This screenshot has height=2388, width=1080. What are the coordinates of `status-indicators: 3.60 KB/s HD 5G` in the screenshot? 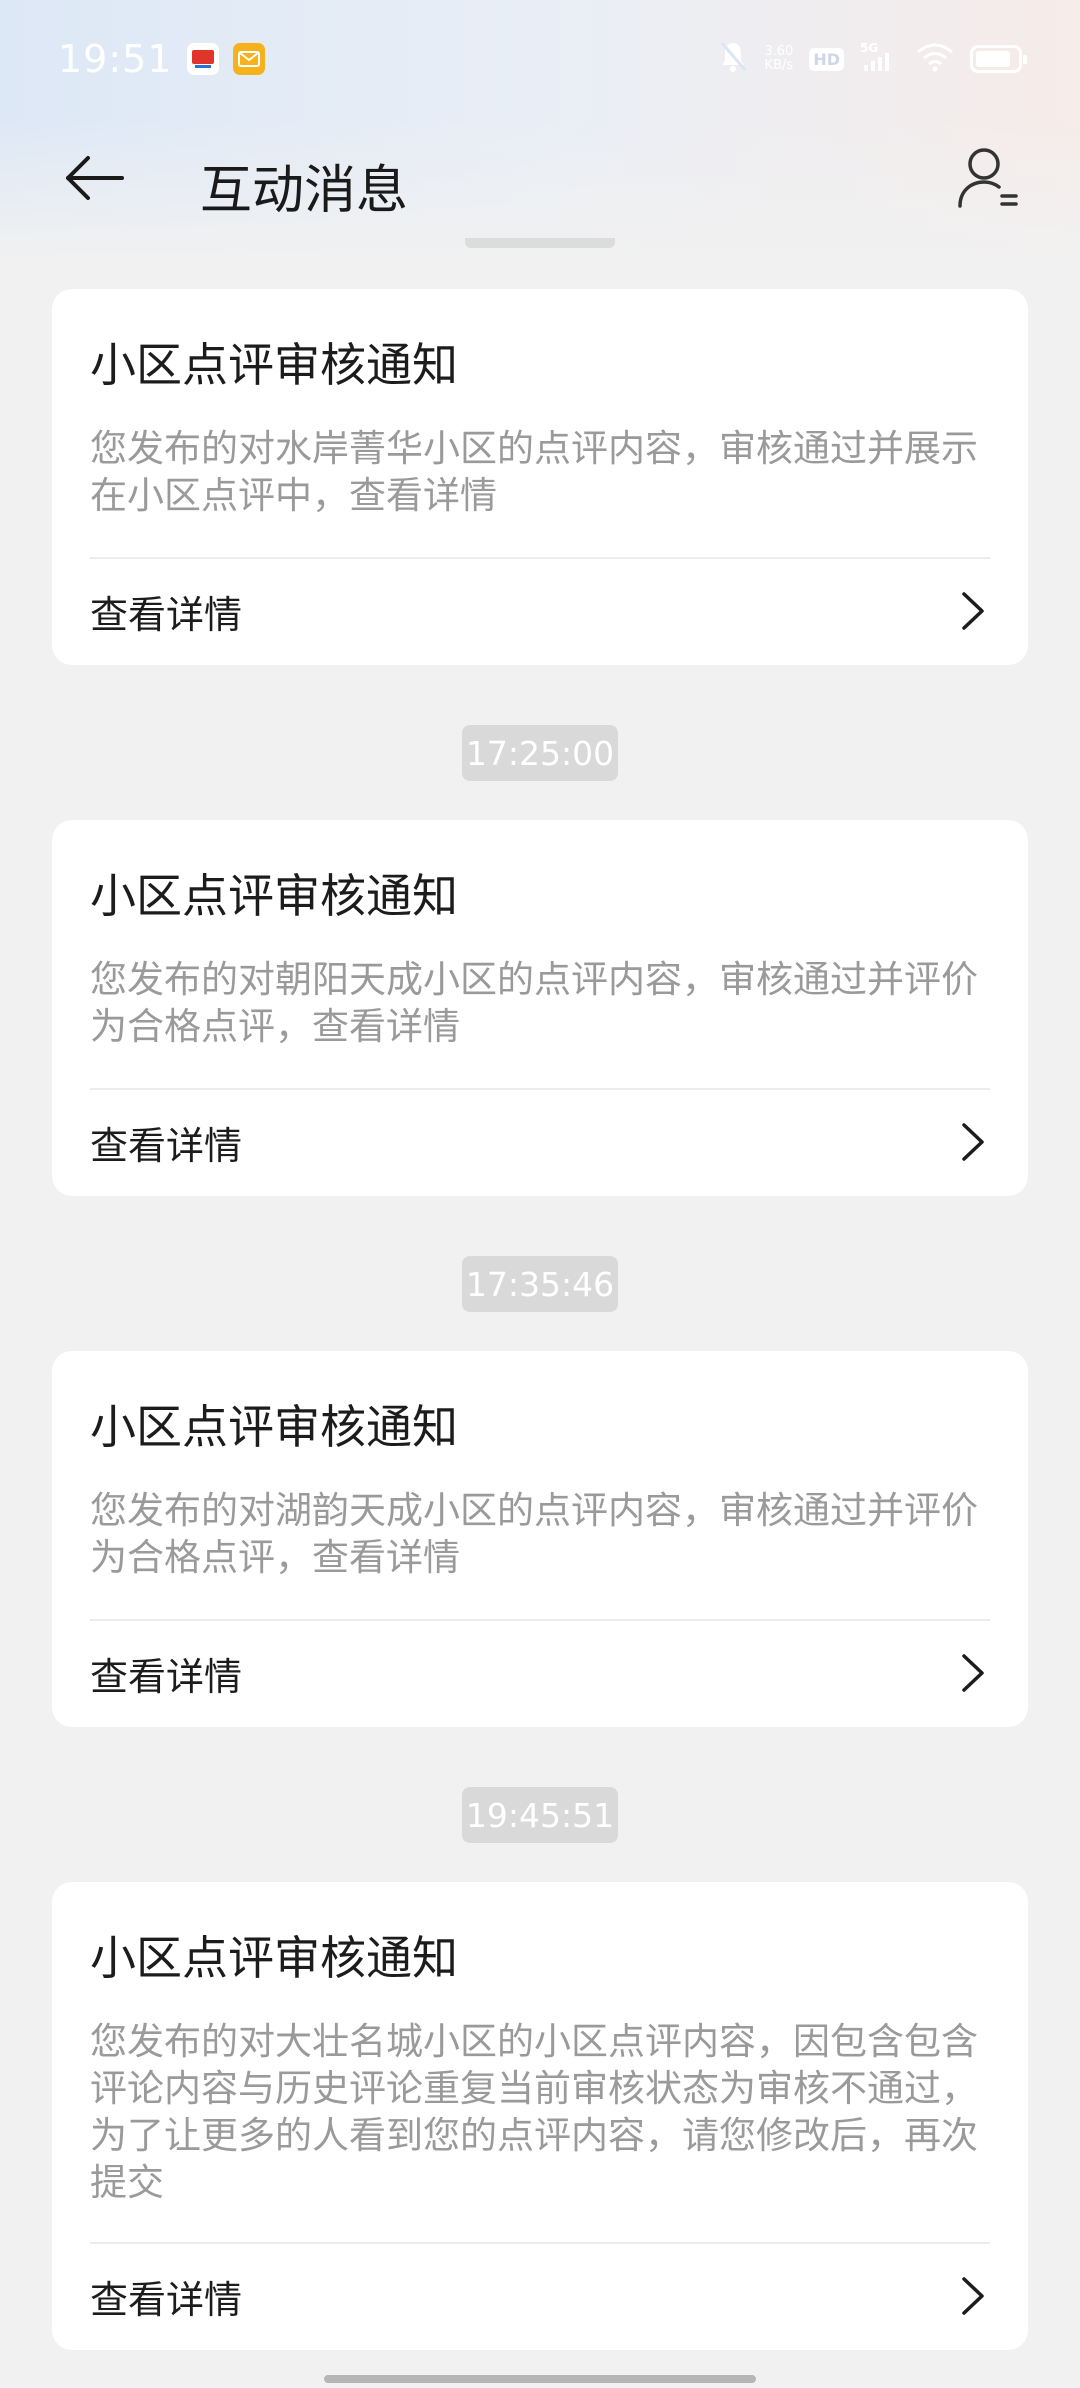 It's located at (872, 59).